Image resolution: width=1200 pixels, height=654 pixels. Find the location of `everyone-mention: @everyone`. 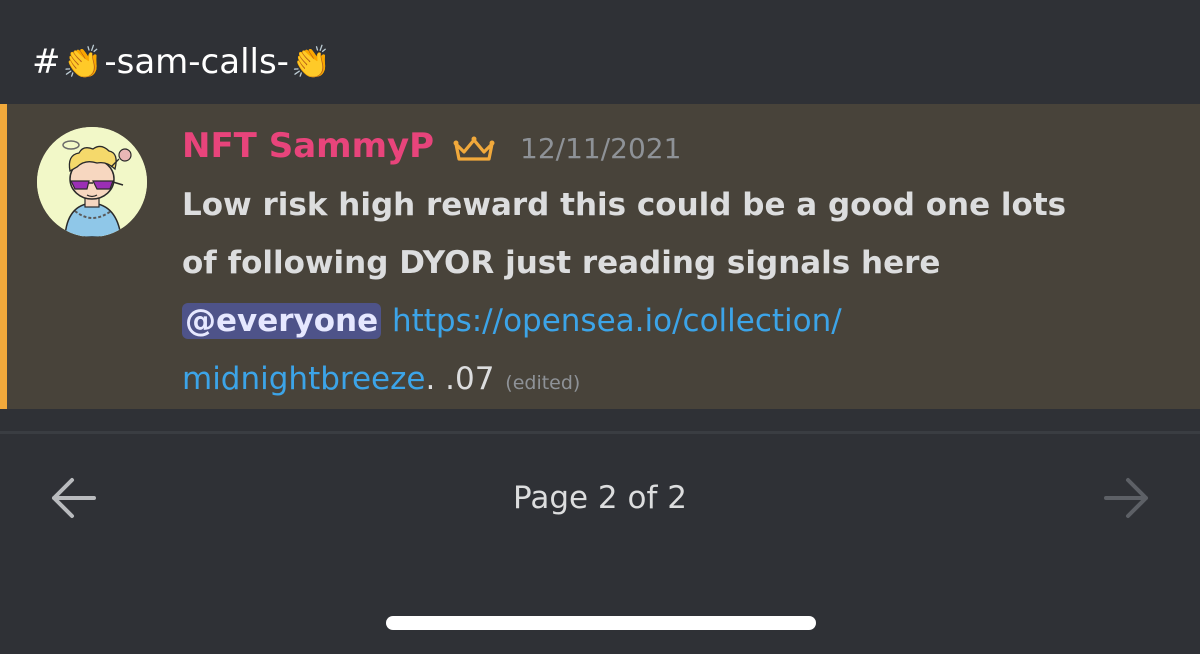

everyone-mention: @everyone is located at coordinates (282, 321).